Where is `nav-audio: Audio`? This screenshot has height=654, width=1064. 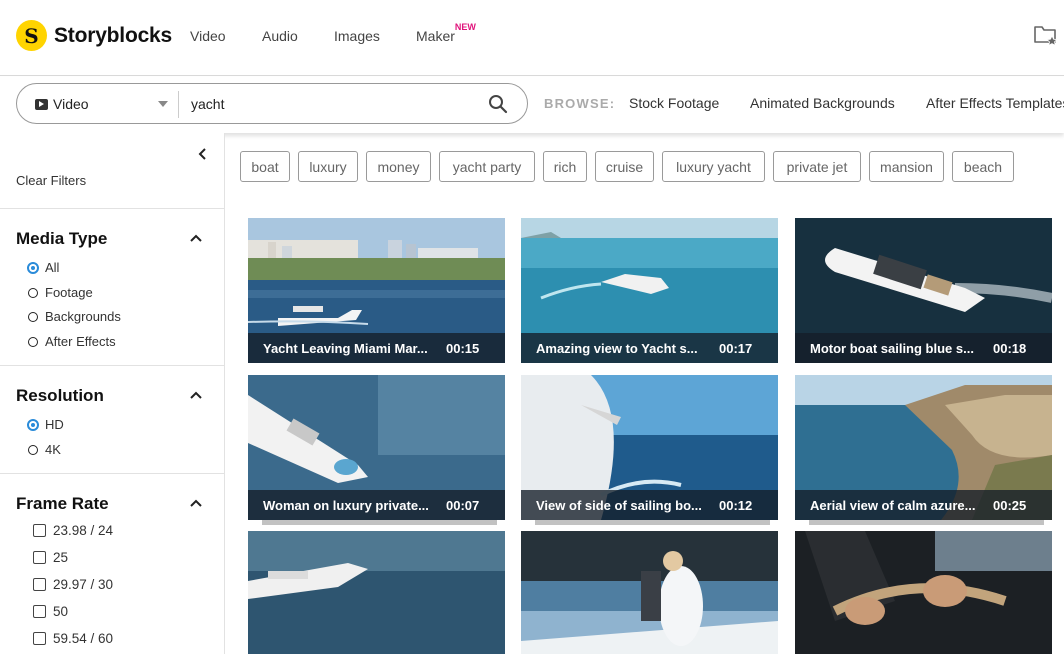
nav-audio: Audio is located at coordinates (280, 36).